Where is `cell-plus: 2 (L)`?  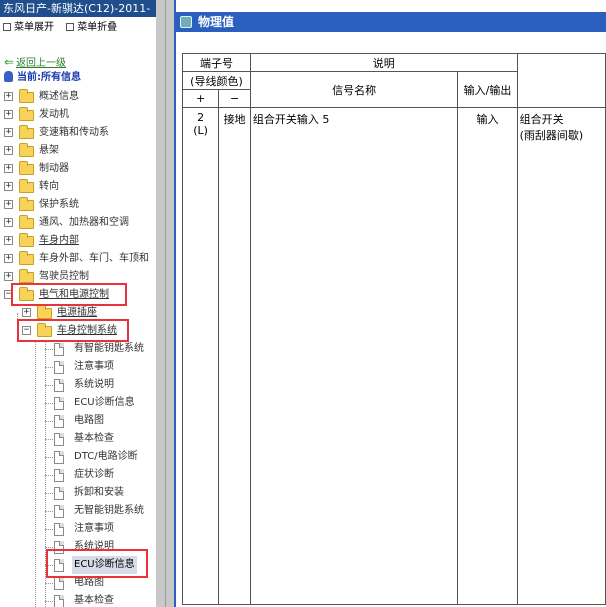 cell-plus: 2 (L) is located at coordinates (200, 356).